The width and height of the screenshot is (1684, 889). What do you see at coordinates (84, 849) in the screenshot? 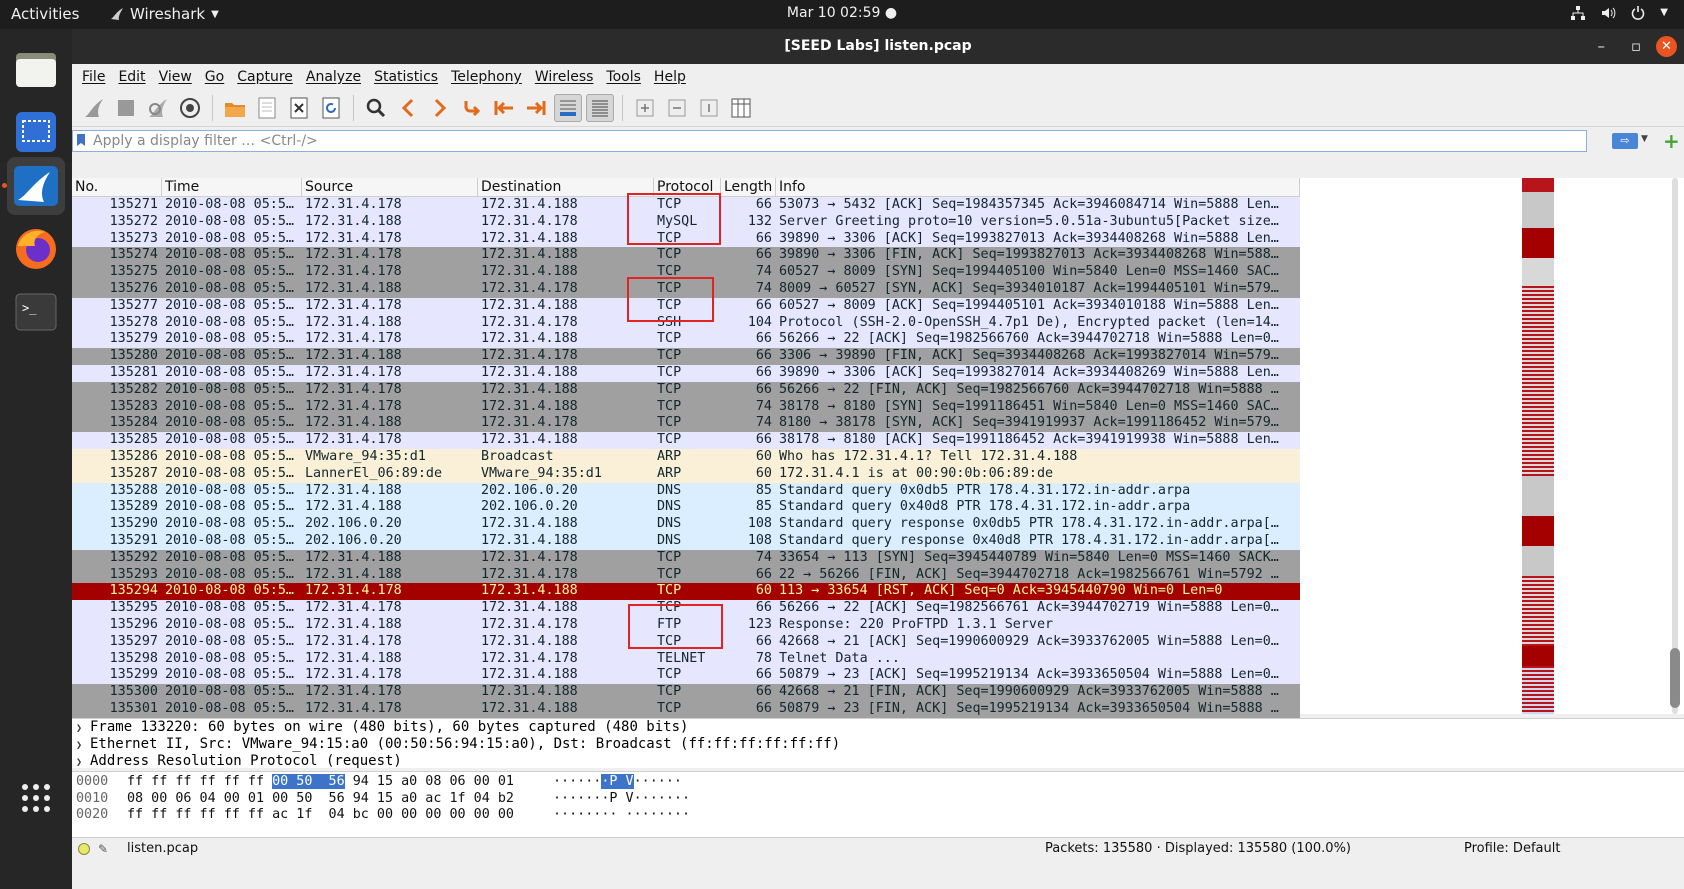
I see `expert-info-icon` at bounding box center [84, 849].